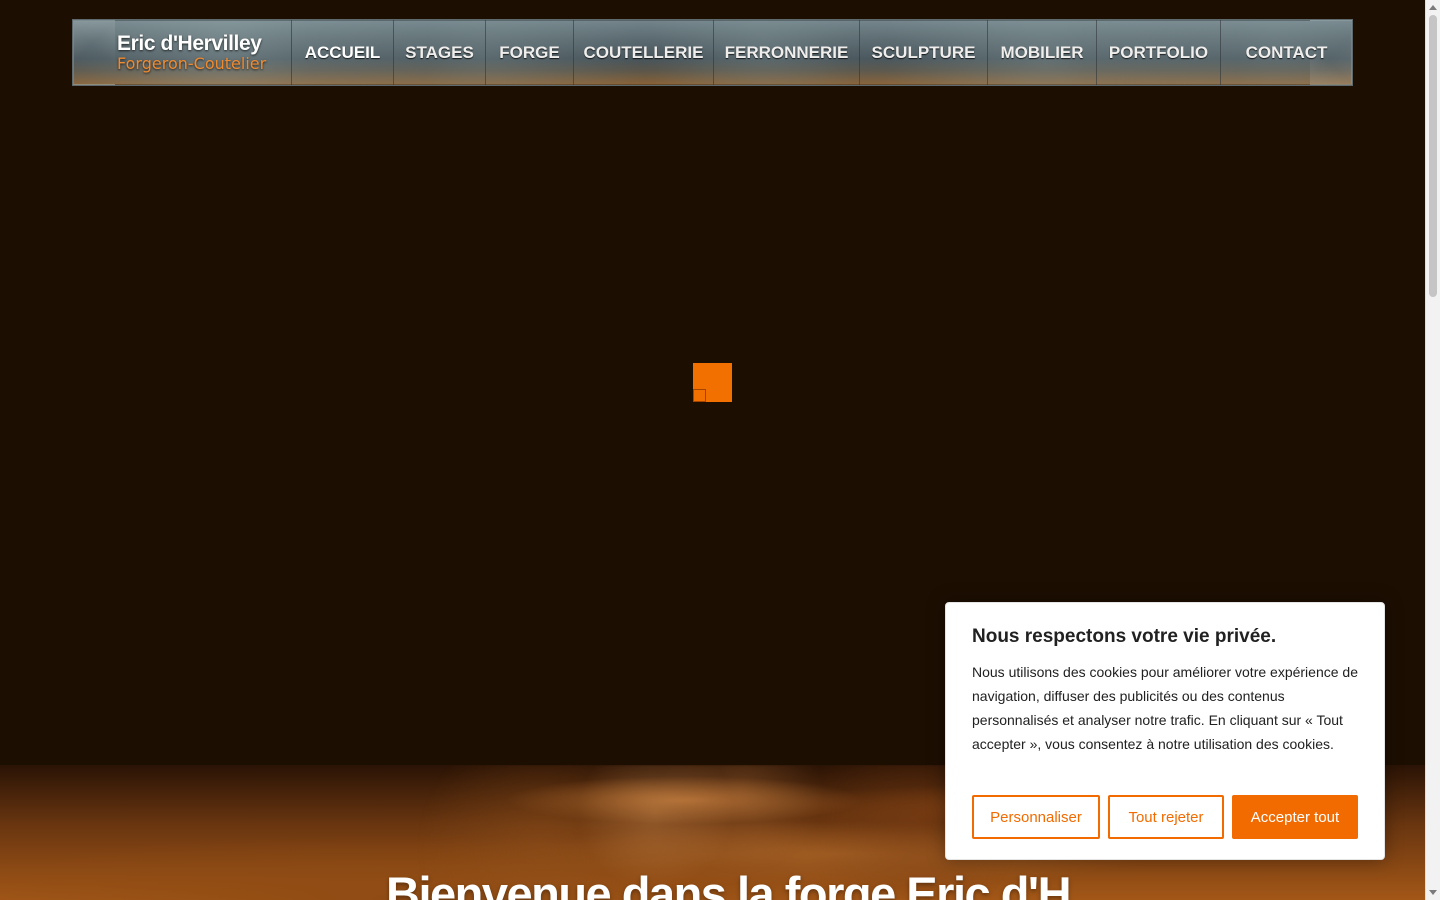 The height and width of the screenshot is (900, 1440). I want to click on reject-all-cookies-button: Tout rejeter, so click(1166, 817).